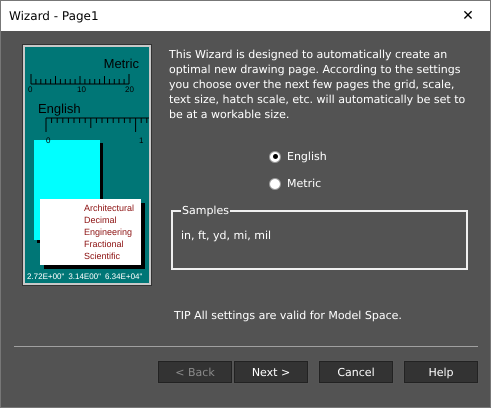 The image size is (491, 408). What do you see at coordinates (356, 372) in the screenshot?
I see `wizard-button: Cancel` at bounding box center [356, 372].